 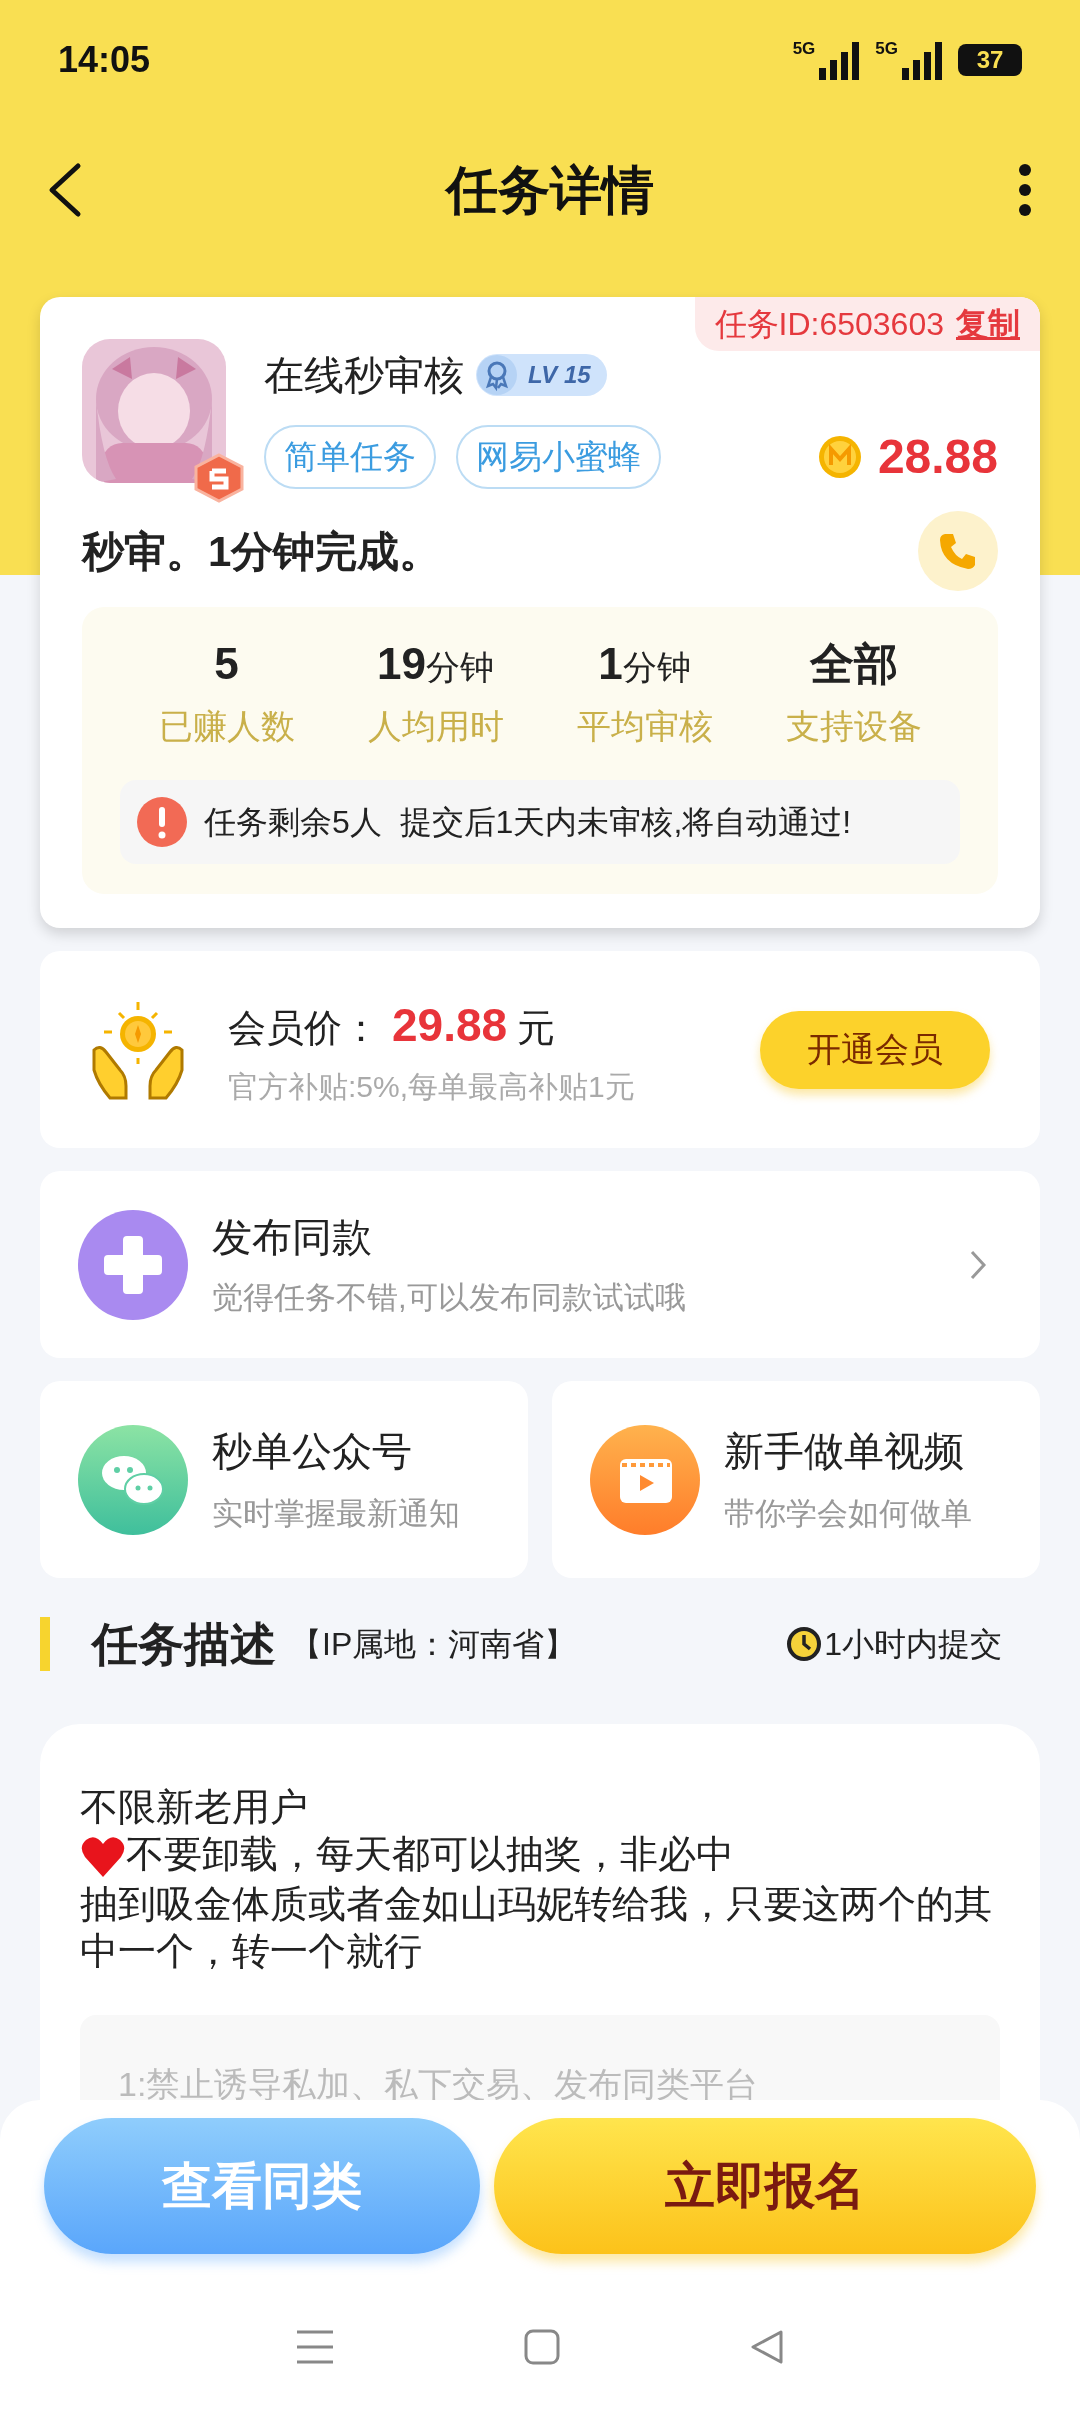 What do you see at coordinates (536, 1928) in the screenshot?
I see `description-text: 抽到吸金体质或者金如山玛妮转给我，只要这两个的其中一个，转一个就行` at bounding box center [536, 1928].